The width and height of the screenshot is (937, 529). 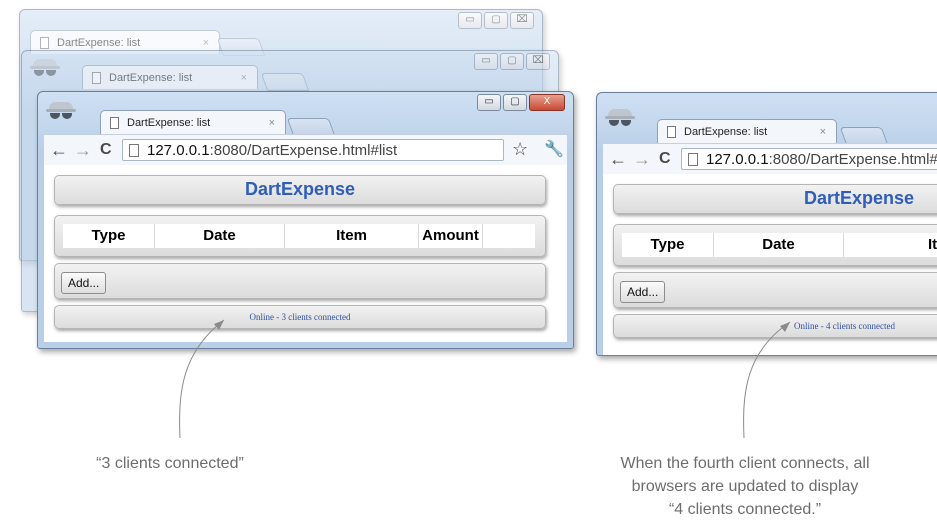 What do you see at coordinates (745, 509) in the screenshot?
I see `annotation-right-line-3: “4 clients connected.”` at bounding box center [745, 509].